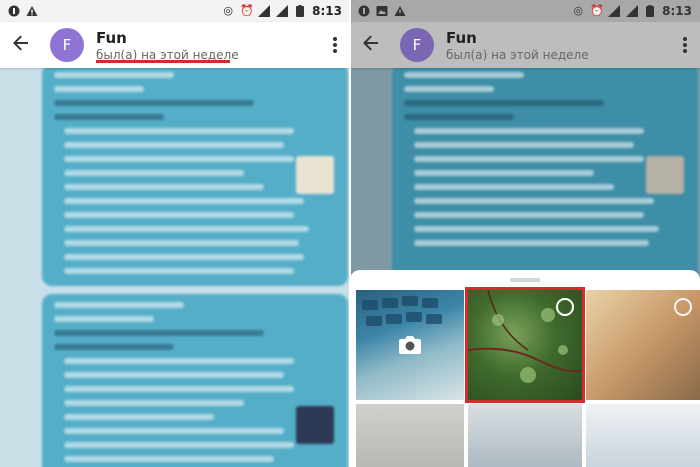 This screenshot has height=467, width=700. What do you see at coordinates (517, 54) in the screenshot?
I see `last-seen-status: был(а) на этой неделе` at bounding box center [517, 54].